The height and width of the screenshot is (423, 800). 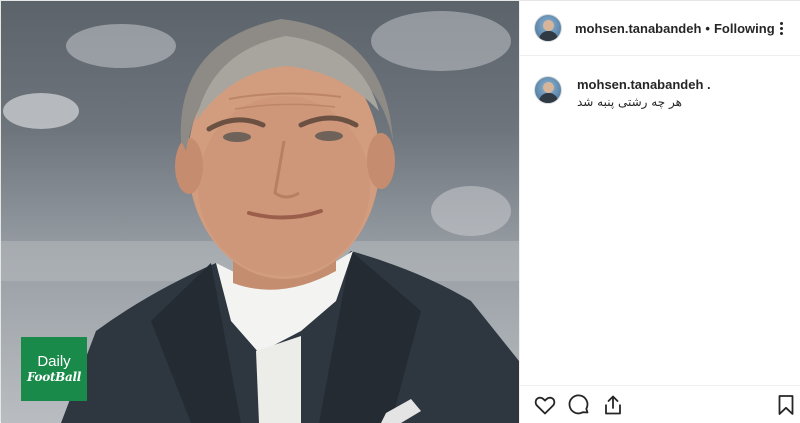 What do you see at coordinates (638, 28) in the screenshot?
I see `header-username: mohsen.tanabandeh` at bounding box center [638, 28].